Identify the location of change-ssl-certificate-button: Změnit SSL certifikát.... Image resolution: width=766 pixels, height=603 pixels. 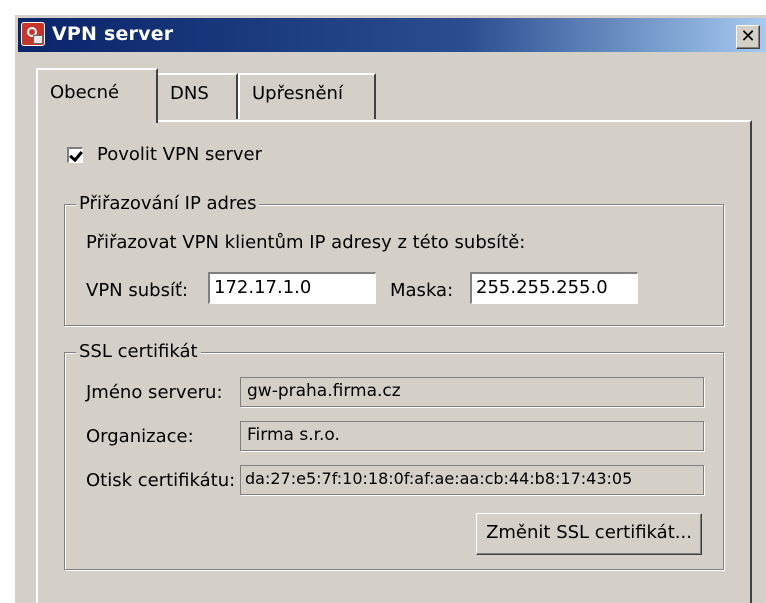
(589, 534).